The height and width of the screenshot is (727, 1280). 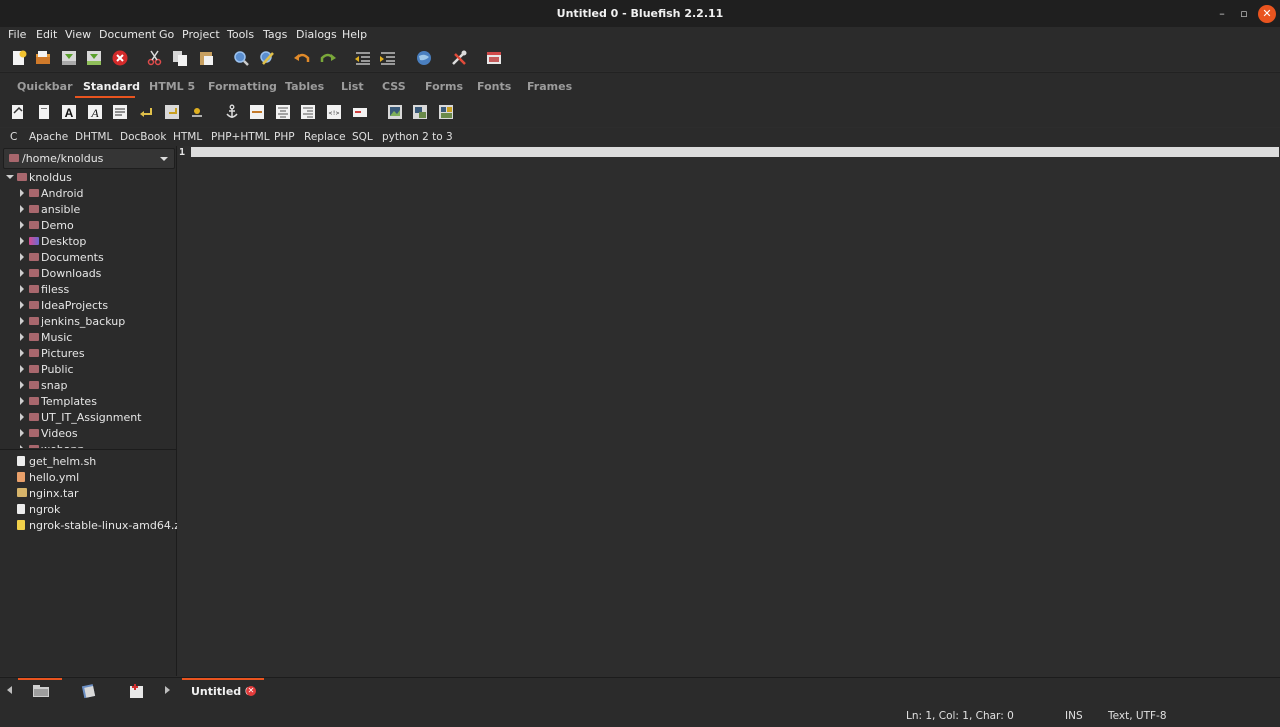 I want to click on file-encoding: Text, UTF-8, so click(x=1137, y=716).